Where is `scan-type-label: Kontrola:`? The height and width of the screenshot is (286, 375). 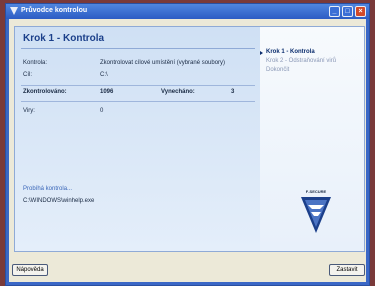 scan-type-label: Kontrola: is located at coordinates (35, 63).